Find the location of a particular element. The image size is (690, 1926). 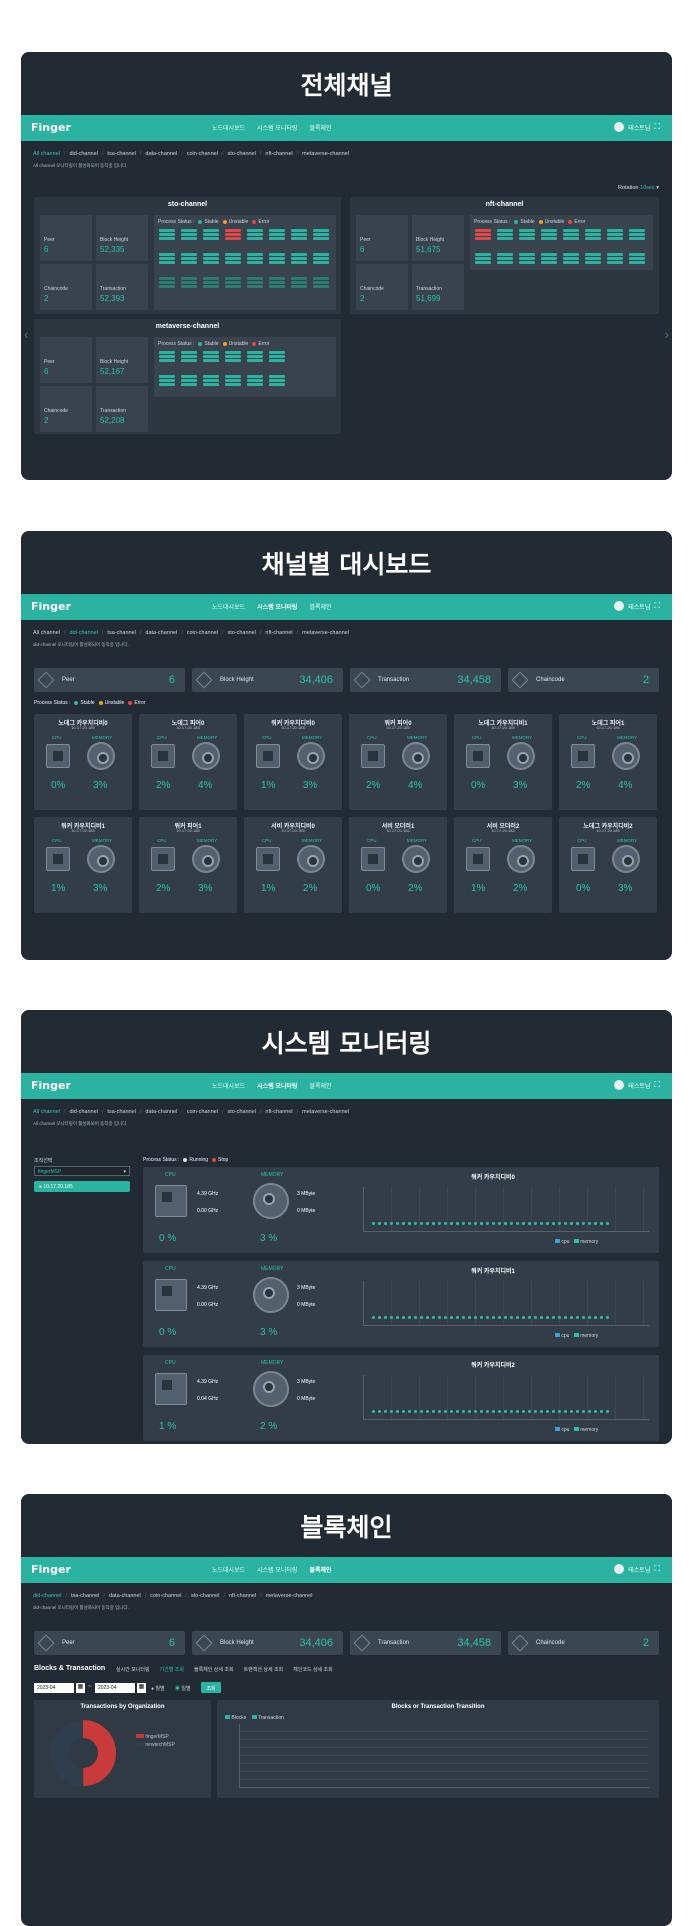

next-arrow-icon: › is located at coordinates (666, 334).